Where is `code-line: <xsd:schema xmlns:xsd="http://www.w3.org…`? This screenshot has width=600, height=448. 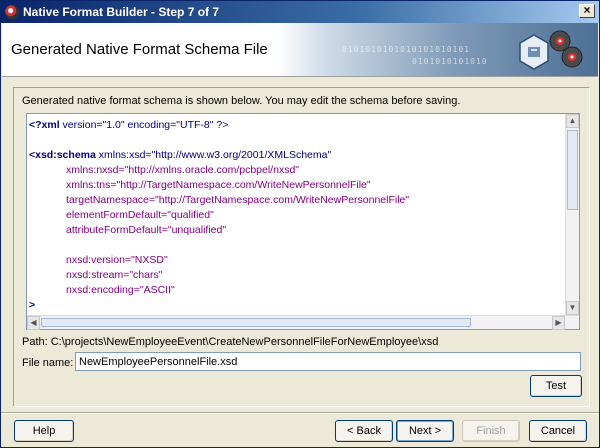
code-line: <xsd:schema xmlns:xsd="http://www.w3.org… is located at coordinates (298, 155).